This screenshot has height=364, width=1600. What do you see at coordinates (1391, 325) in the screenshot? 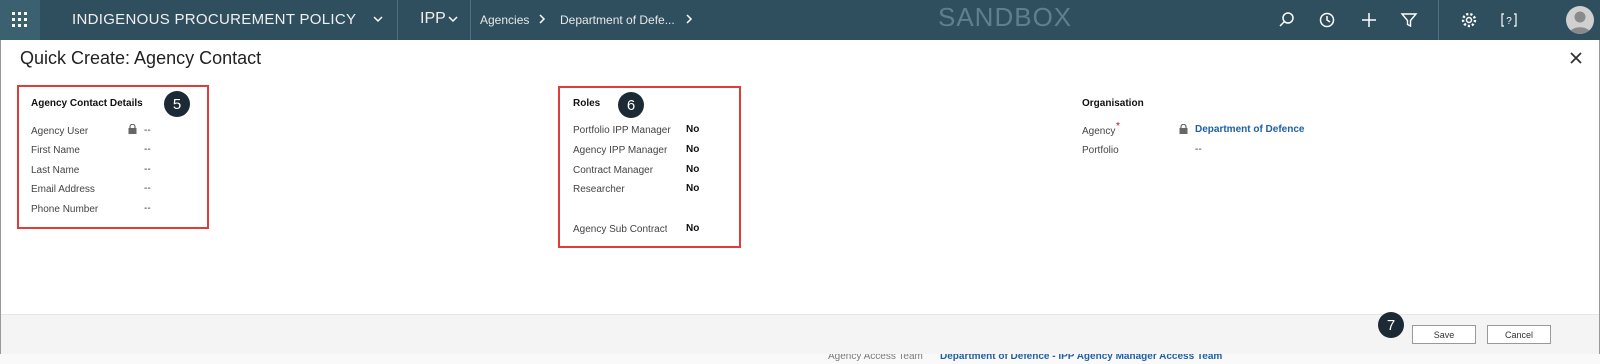
I see `step-marker-7: 7` at bounding box center [1391, 325].